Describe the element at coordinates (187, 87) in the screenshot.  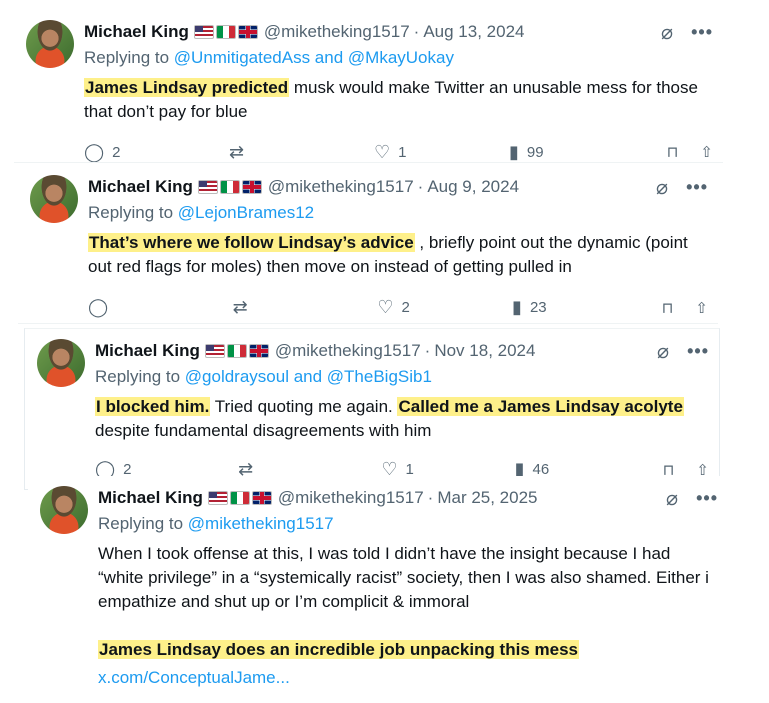
I see `highlighted-text: James Lindsay predicted` at that location.